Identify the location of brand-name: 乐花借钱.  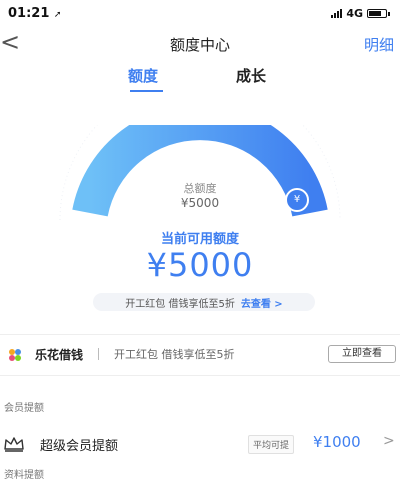
(59, 355).